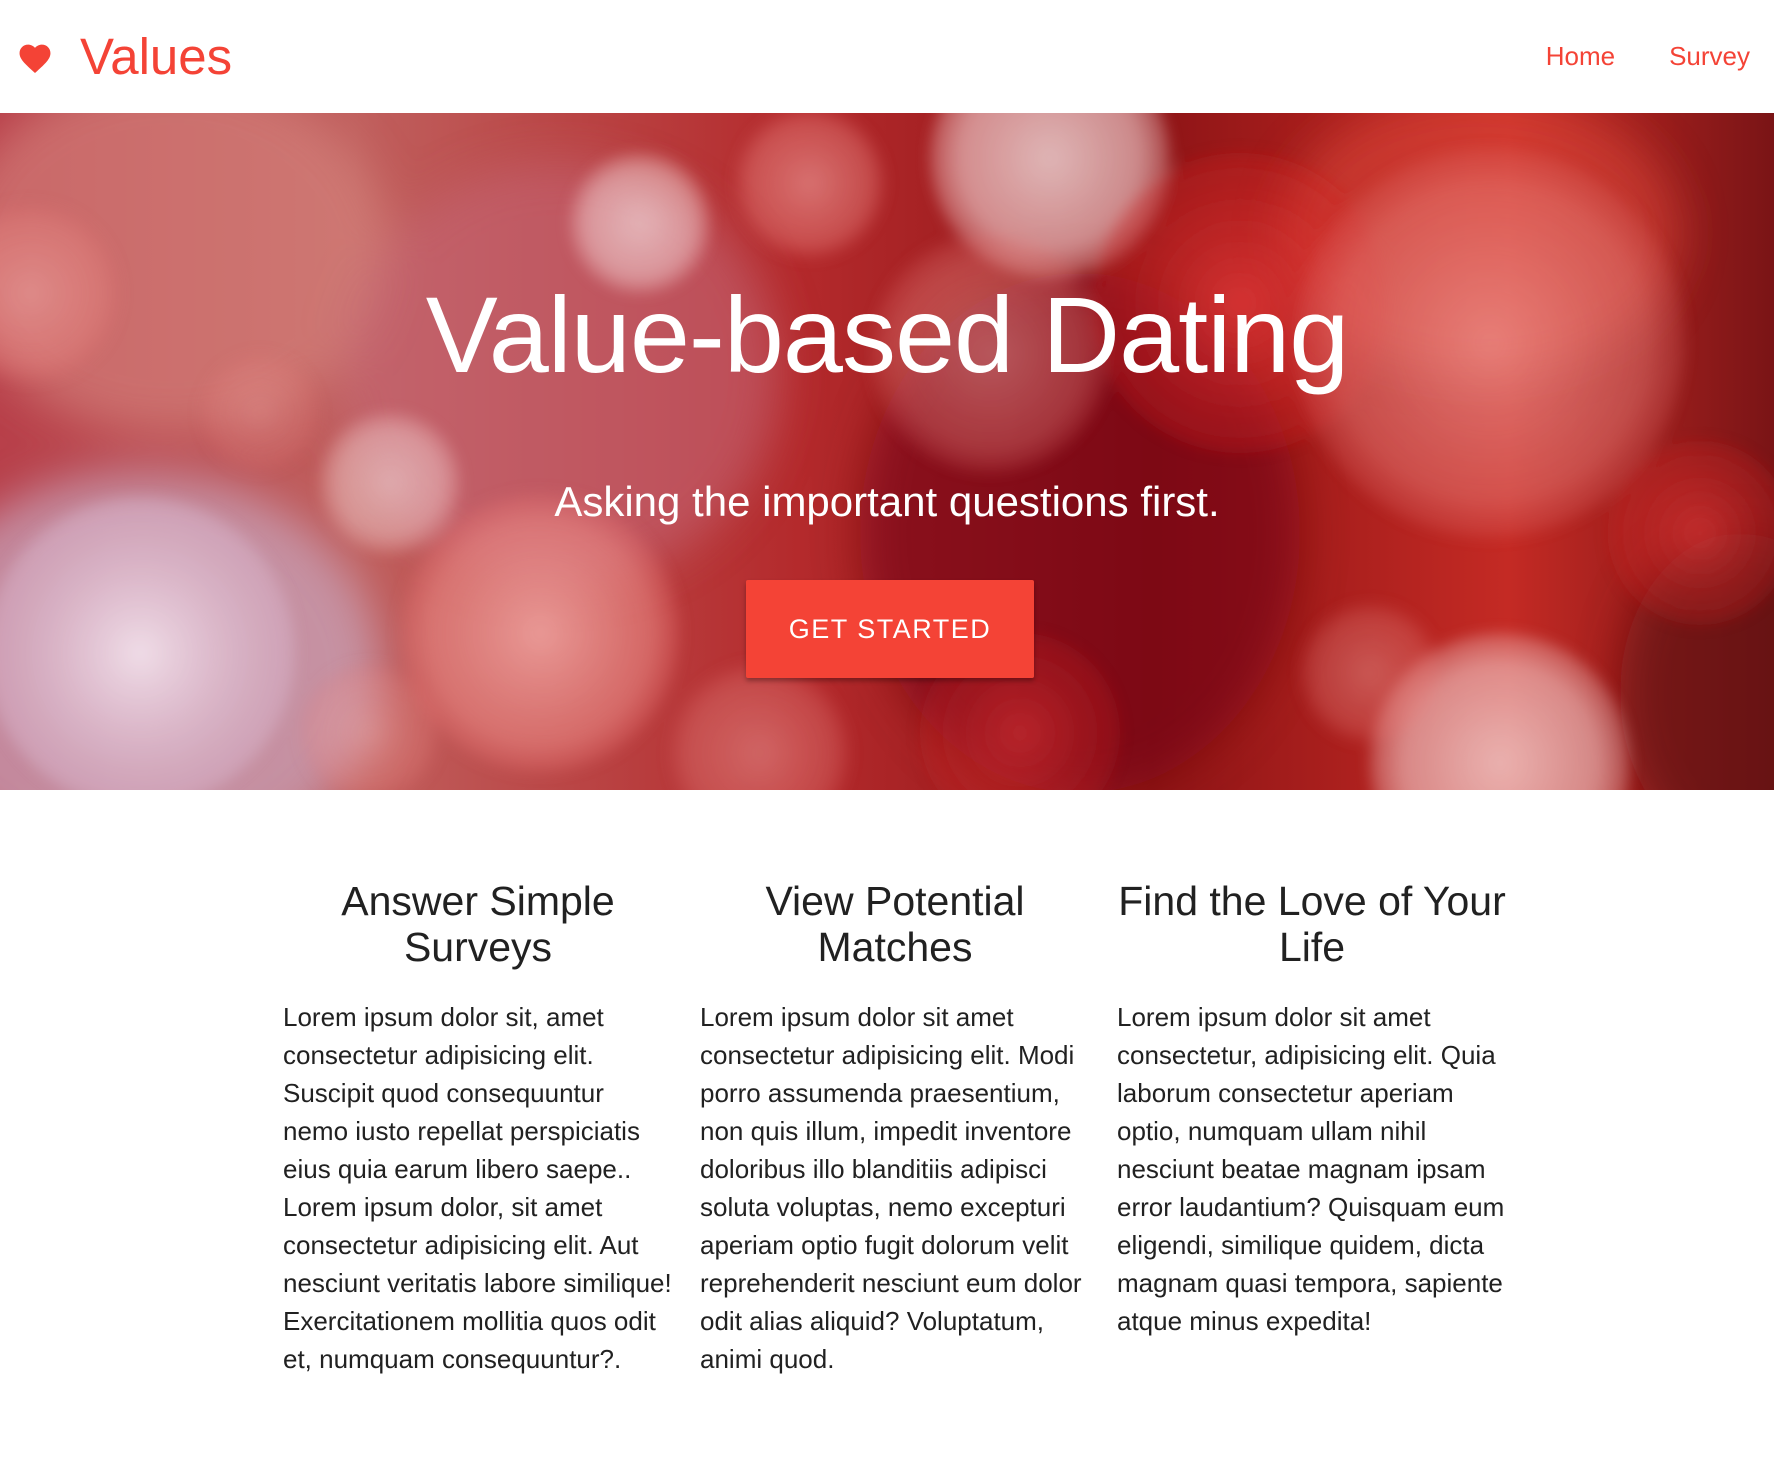 Image resolution: width=1774 pixels, height=1458 pixels. What do you see at coordinates (1709, 56) in the screenshot?
I see `nav-link-survey: Survey` at bounding box center [1709, 56].